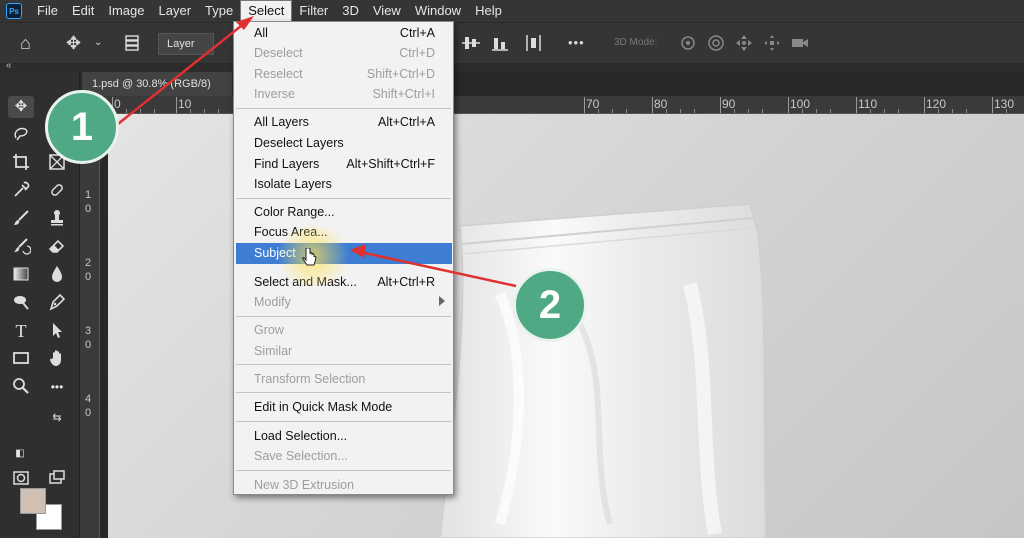  What do you see at coordinates (512, 43) in the screenshot?
I see `options-bar: ⌂ ✥ ⌄ Layer ••• 3D Mode:` at bounding box center [512, 43].